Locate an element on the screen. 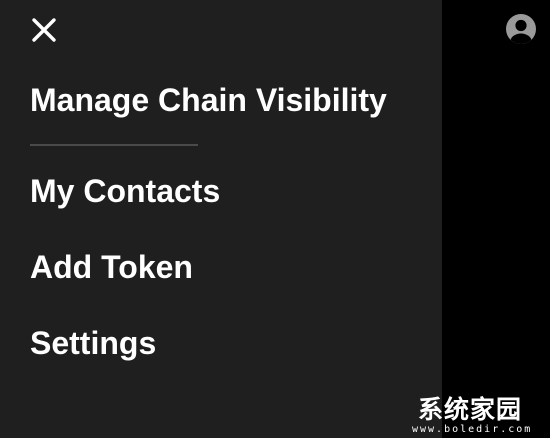 The width and height of the screenshot is (550, 438). menu-item-my-contacts: My Contacts is located at coordinates (125, 191).